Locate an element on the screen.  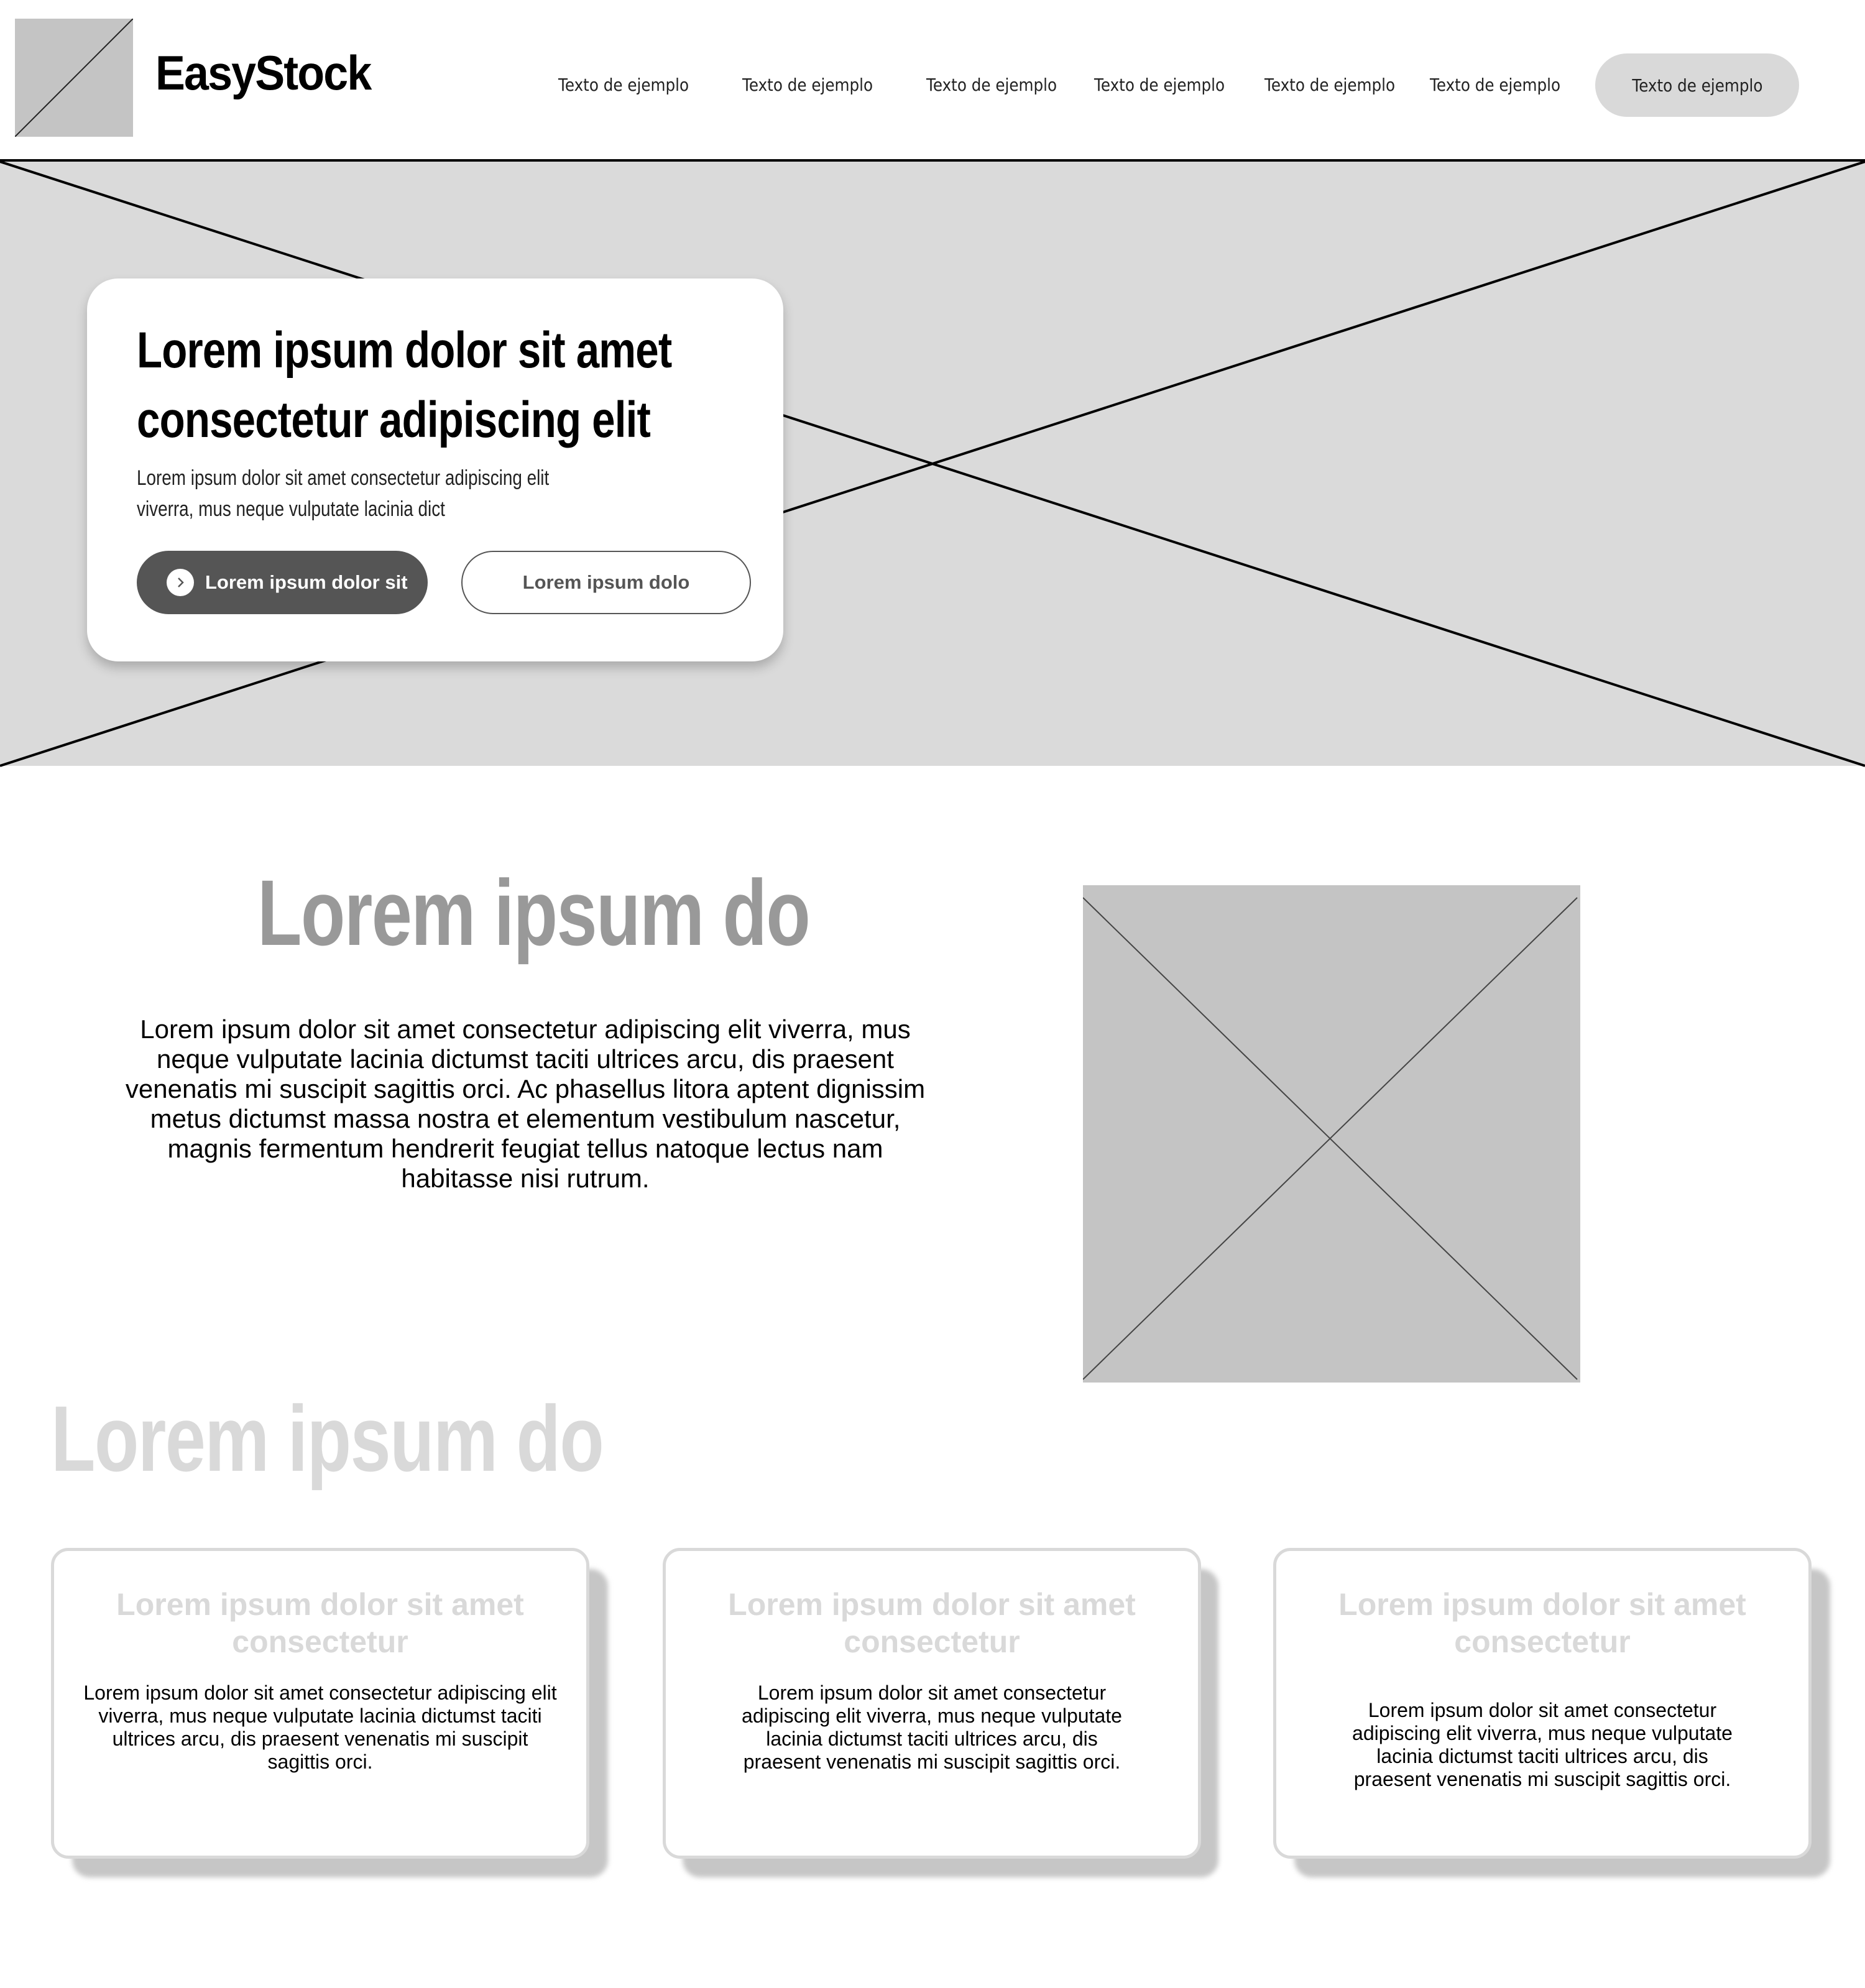
hero-primary-button: Lorem ipsum dolor sit is located at coordinates (282, 582).